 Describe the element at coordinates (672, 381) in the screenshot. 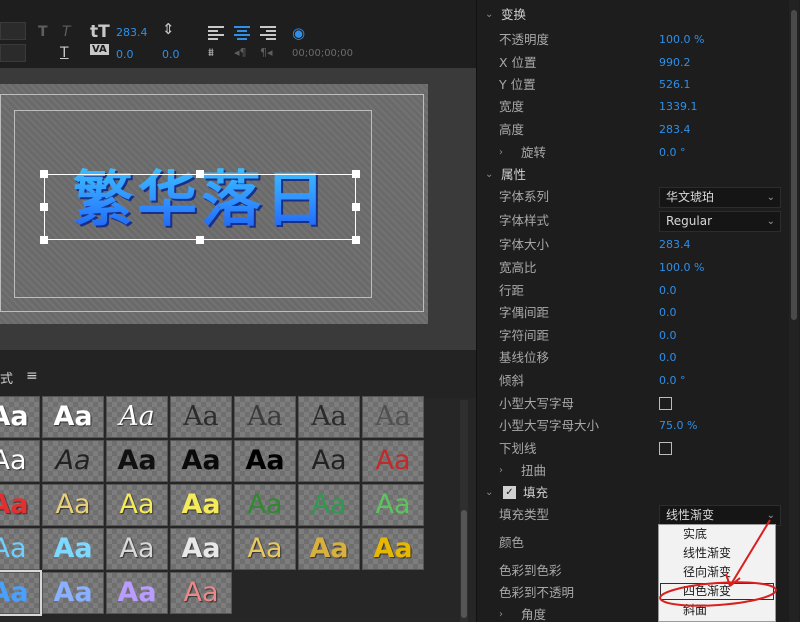

I see `slant-value: 0.0 °` at that location.